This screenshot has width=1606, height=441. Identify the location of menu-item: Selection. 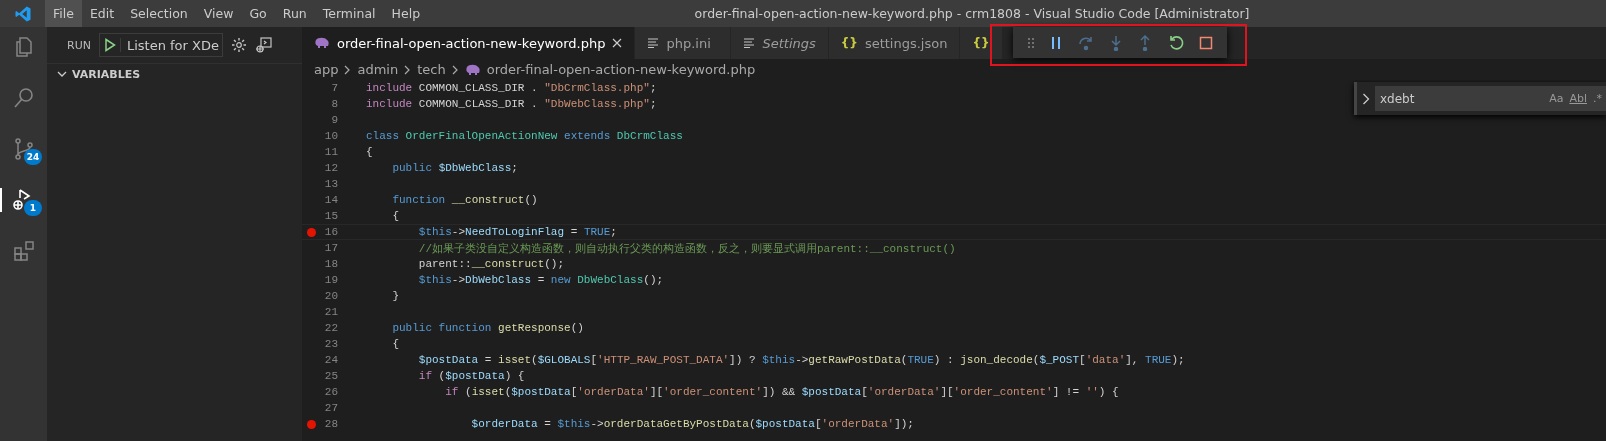
(159, 13).